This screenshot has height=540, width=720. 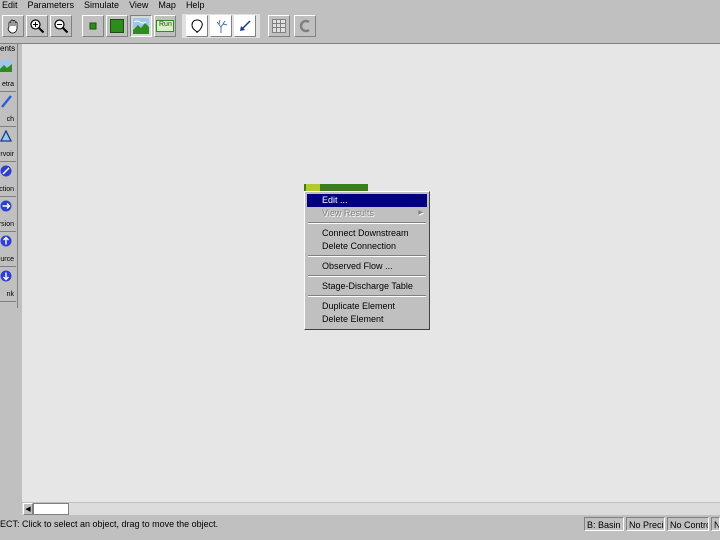 What do you see at coordinates (360, 536) in the screenshot?
I see `window-bottom-edge` at bounding box center [360, 536].